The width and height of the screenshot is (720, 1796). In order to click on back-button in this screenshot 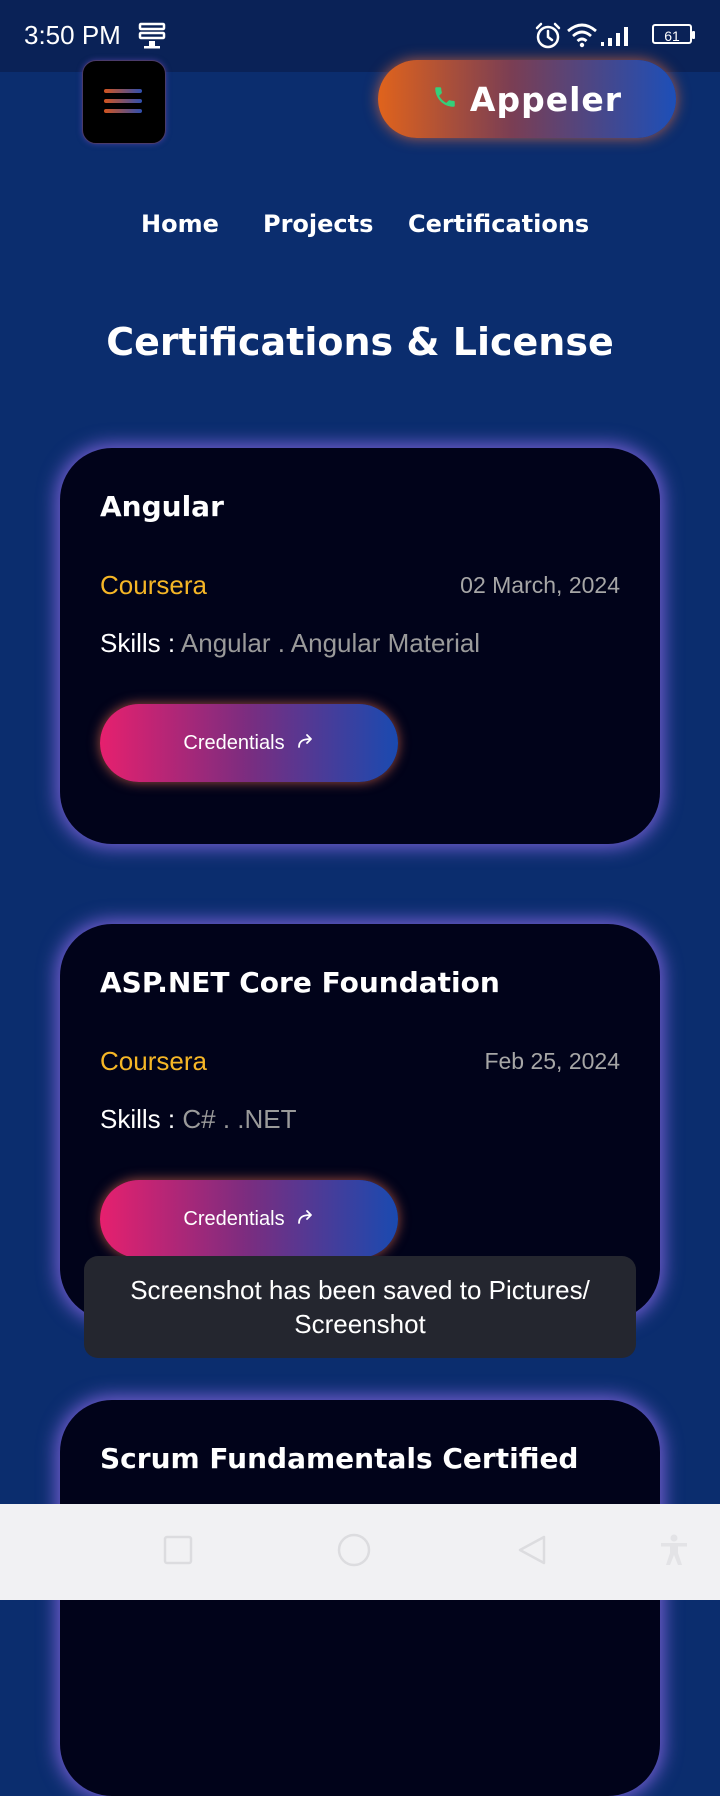, I will do `click(532, 1552)`.